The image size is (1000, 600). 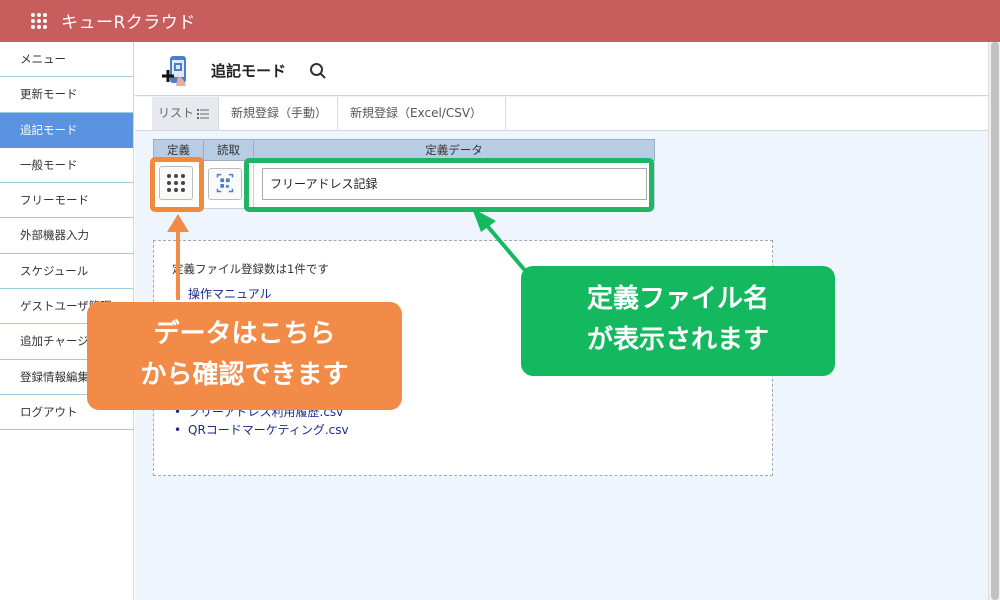 What do you see at coordinates (677, 299) in the screenshot?
I see `green-callout-line1: 定義ファイル名` at bounding box center [677, 299].